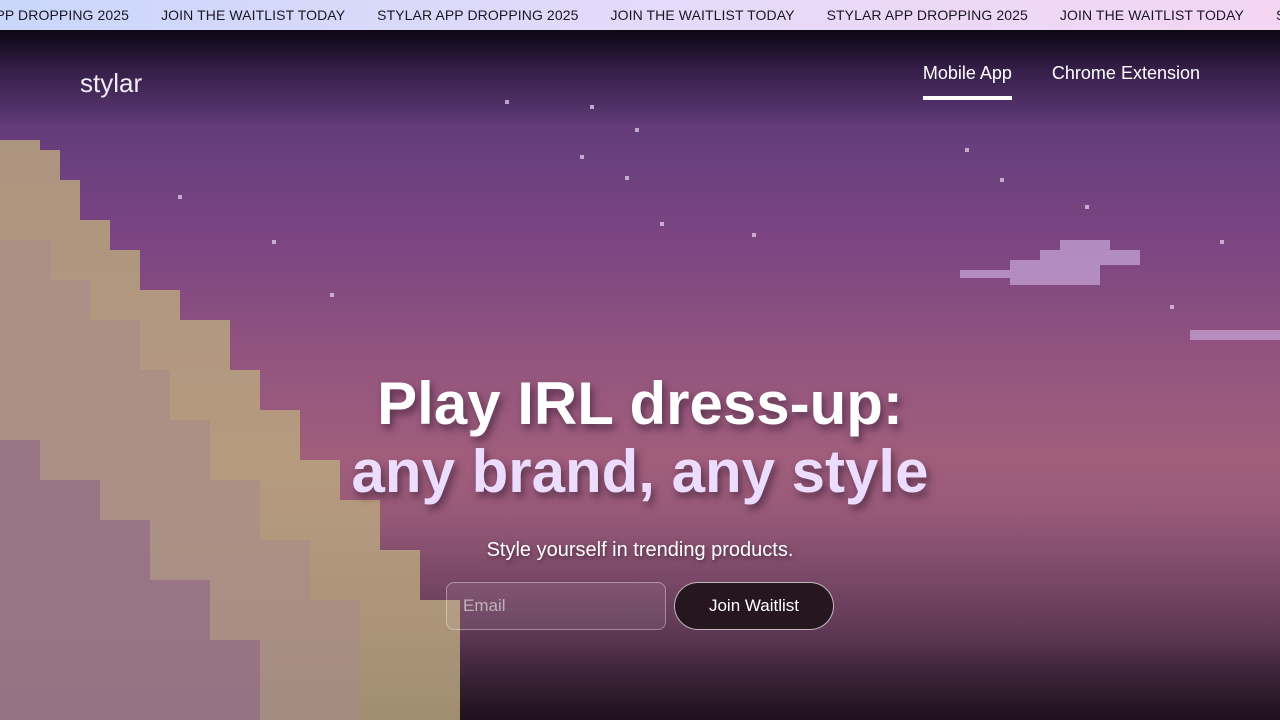 This screenshot has width=1280, height=720. What do you see at coordinates (967, 81) in the screenshot?
I see `nav-link-mobile-app: Mobile App` at bounding box center [967, 81].